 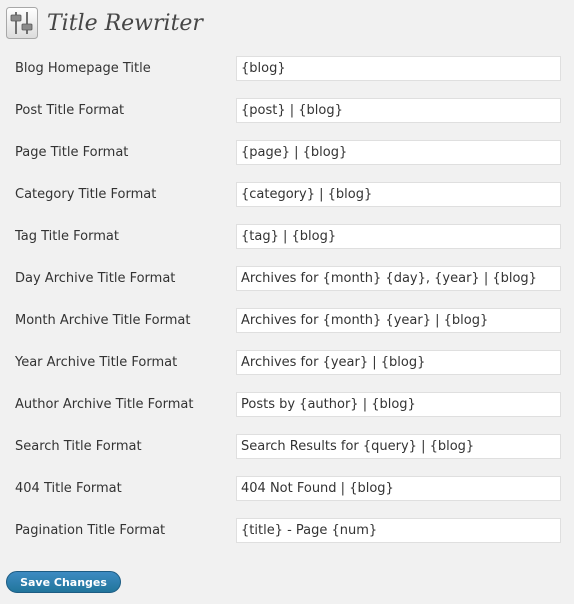 What do you see at coordinates (70, 110) in the screenshot?
I see `field-label: Post Title Format` at bounding box center [70, 110].